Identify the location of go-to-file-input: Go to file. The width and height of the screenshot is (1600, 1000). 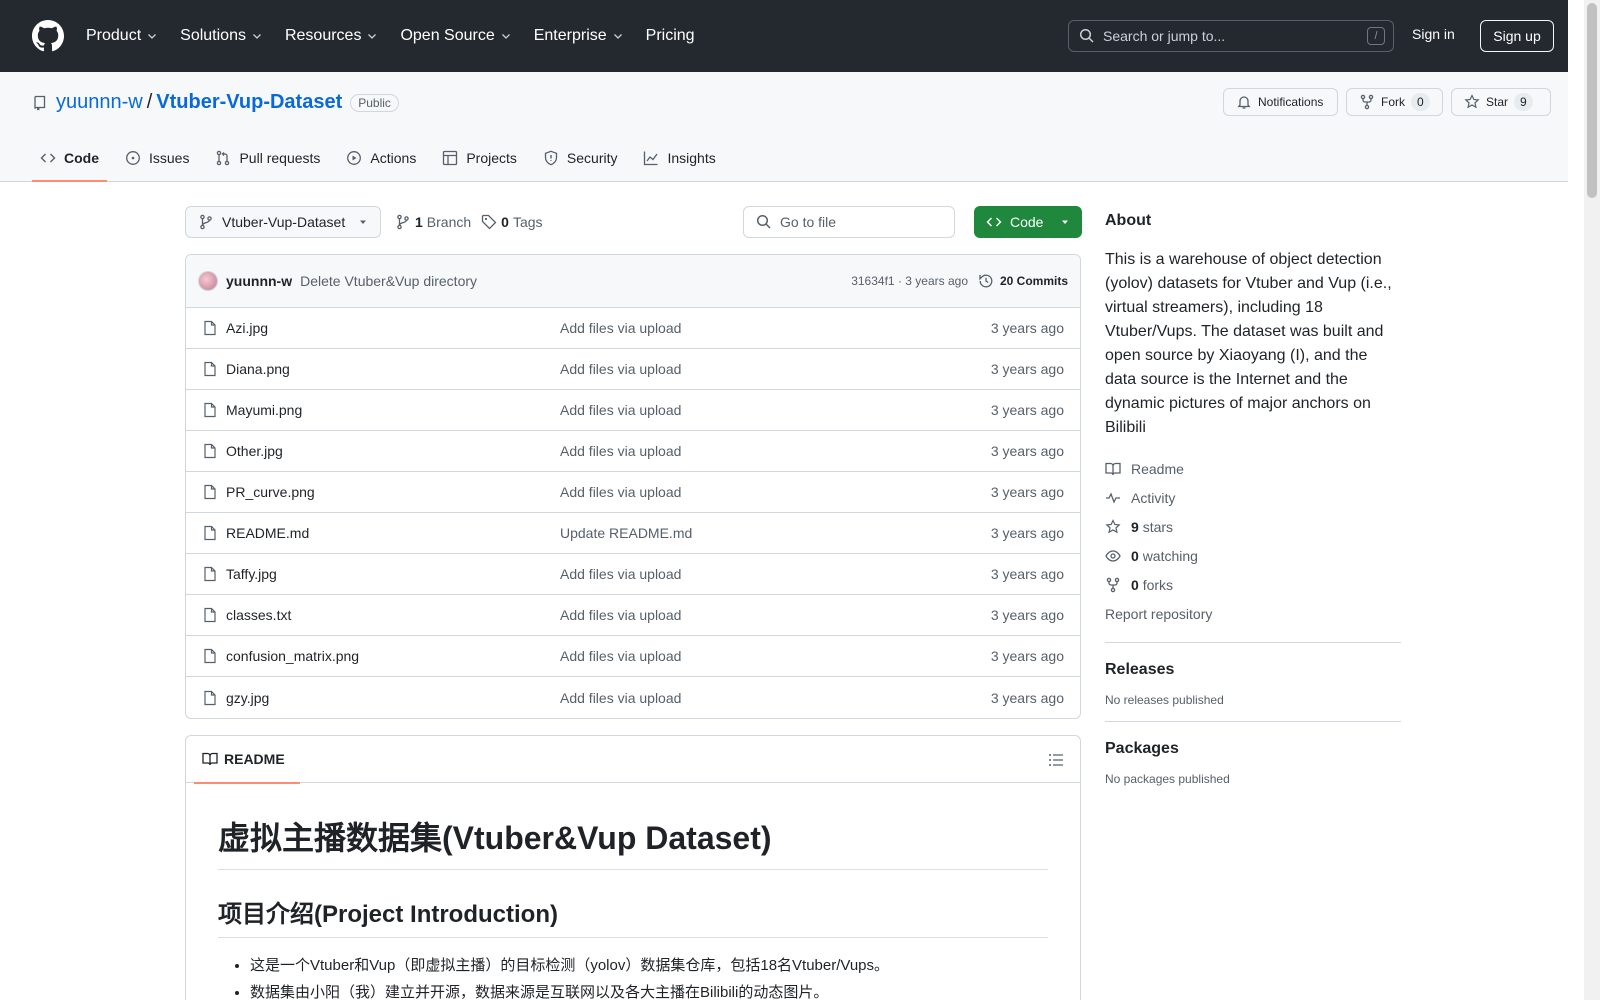
(849, 222).